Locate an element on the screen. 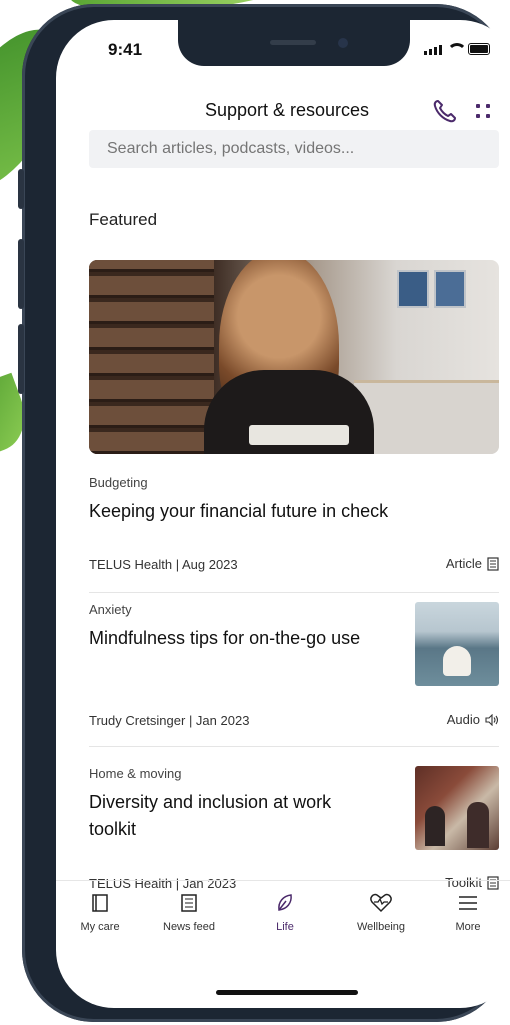  grid-menu-icon is located at coordinates (483, 111).